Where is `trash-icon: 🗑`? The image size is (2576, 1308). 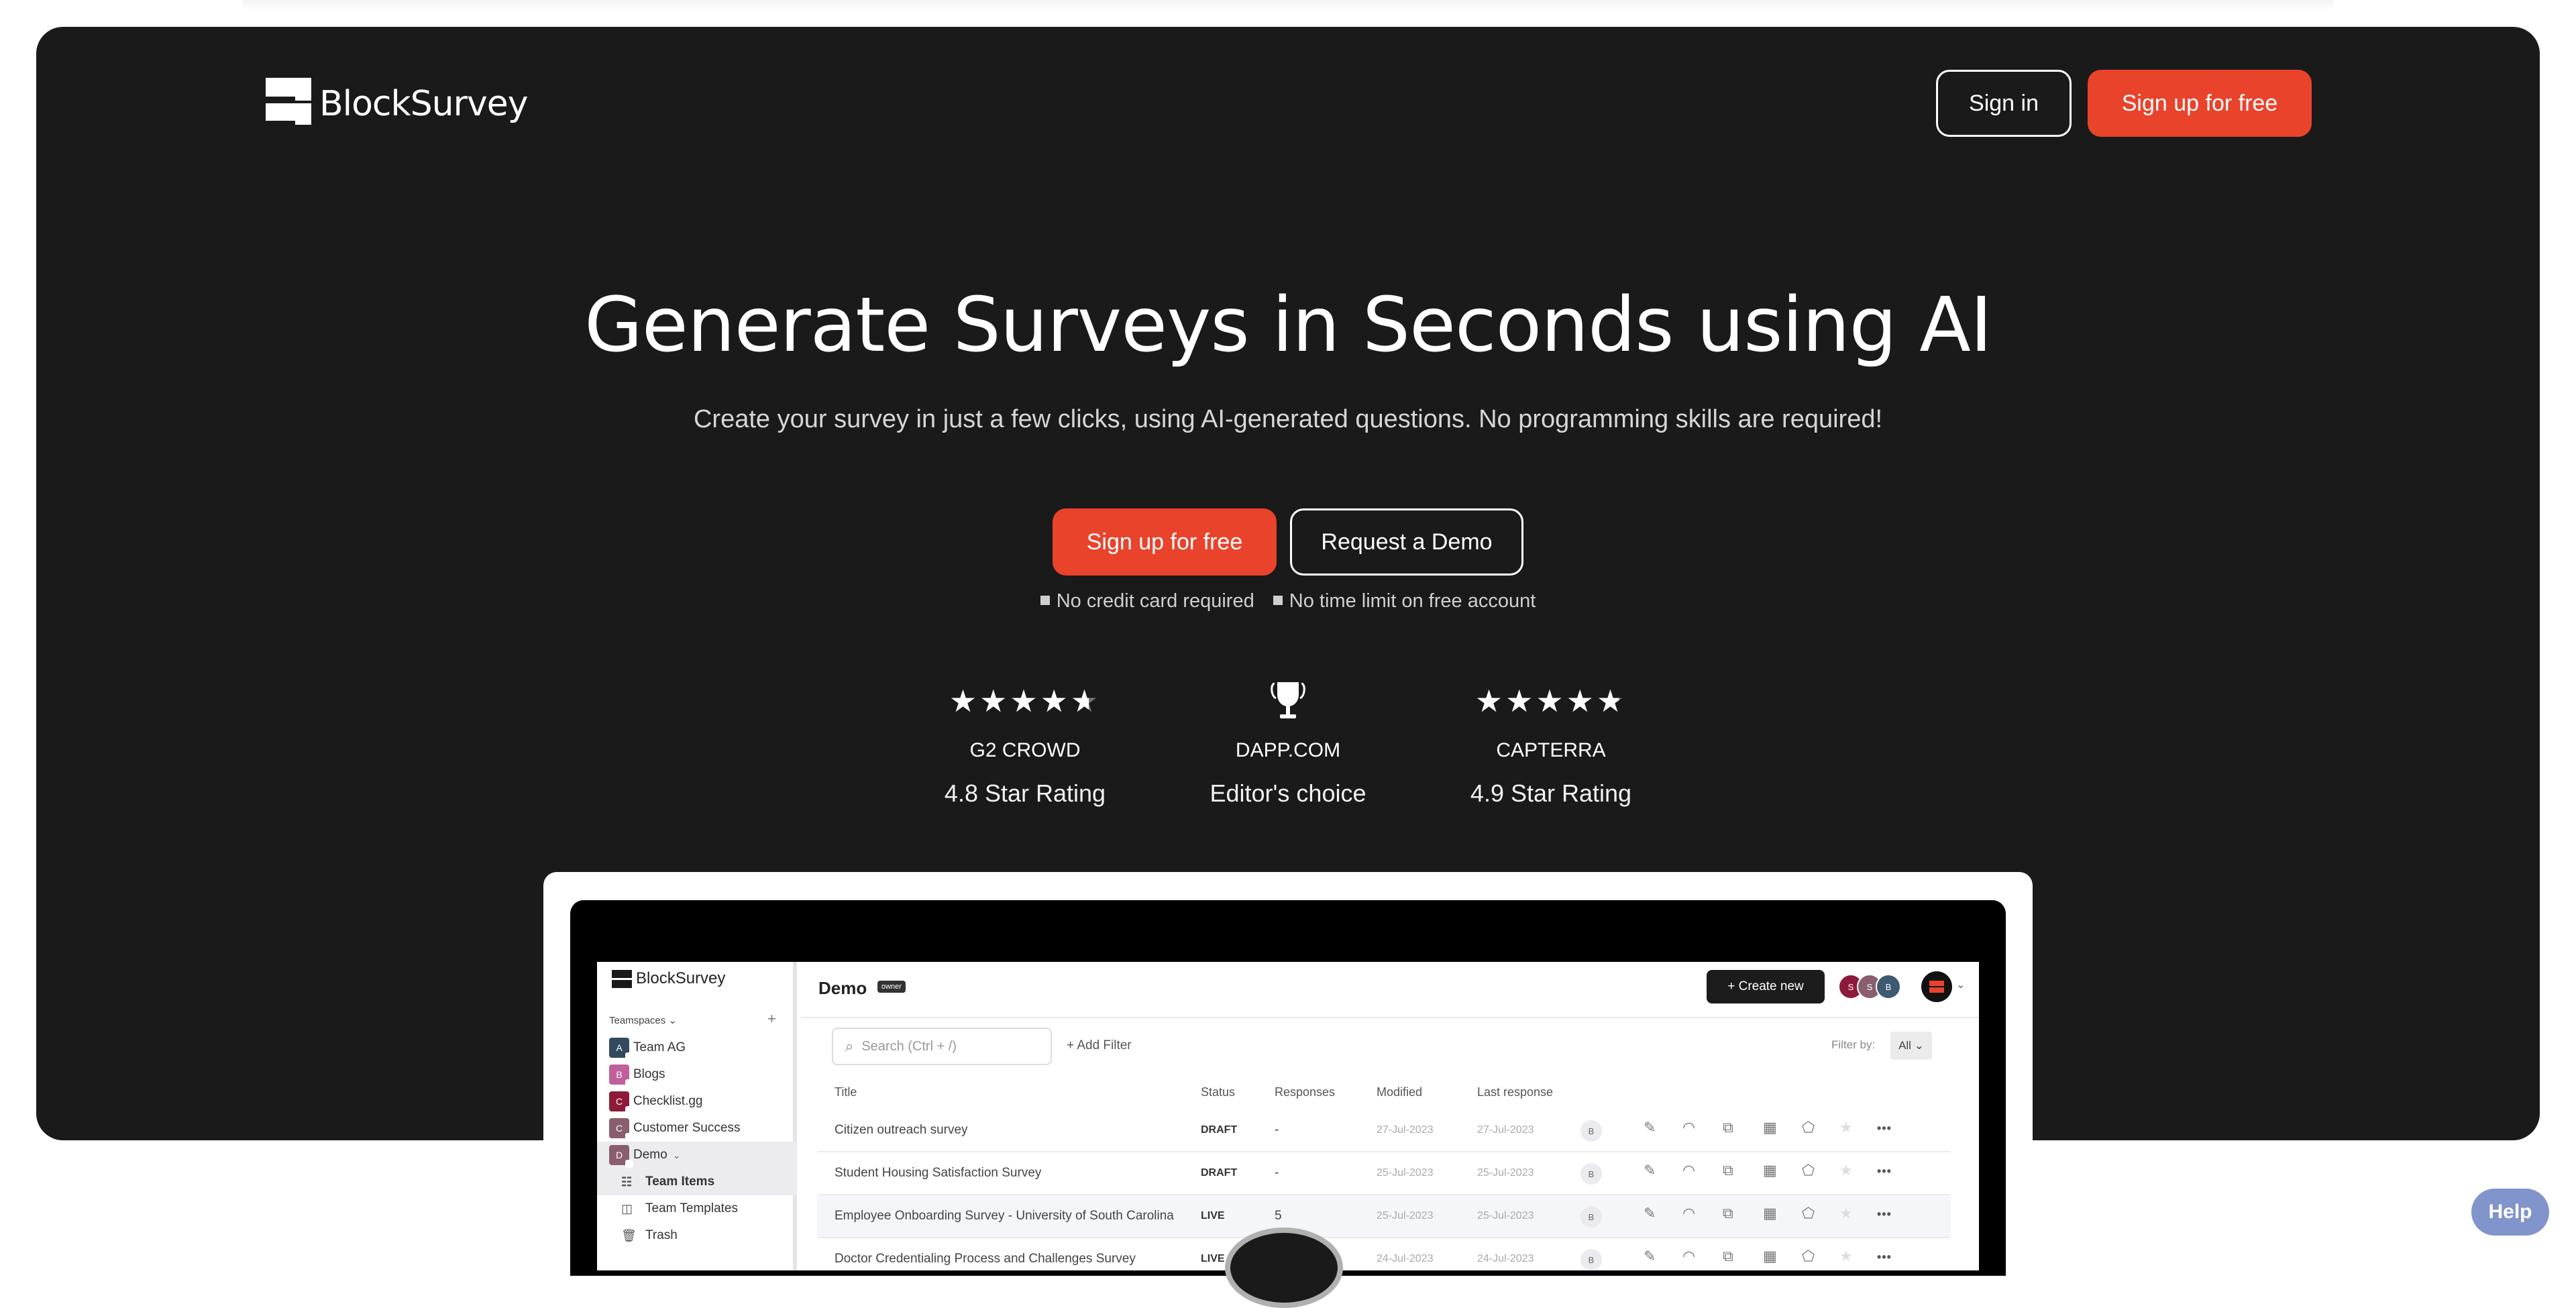
trash-icon: 🗑 is located at coordinates (629, 1235).